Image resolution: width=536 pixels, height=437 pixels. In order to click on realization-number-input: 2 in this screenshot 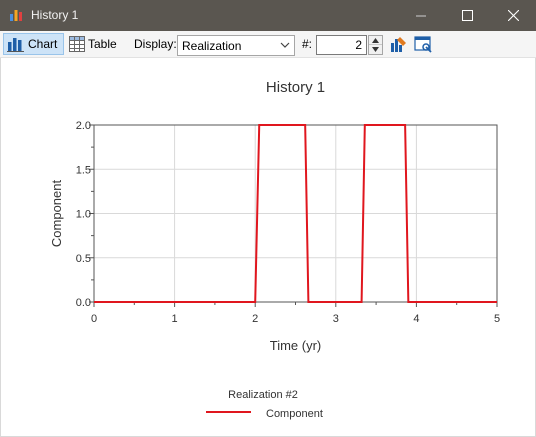, I will do `click(341, 45)`.